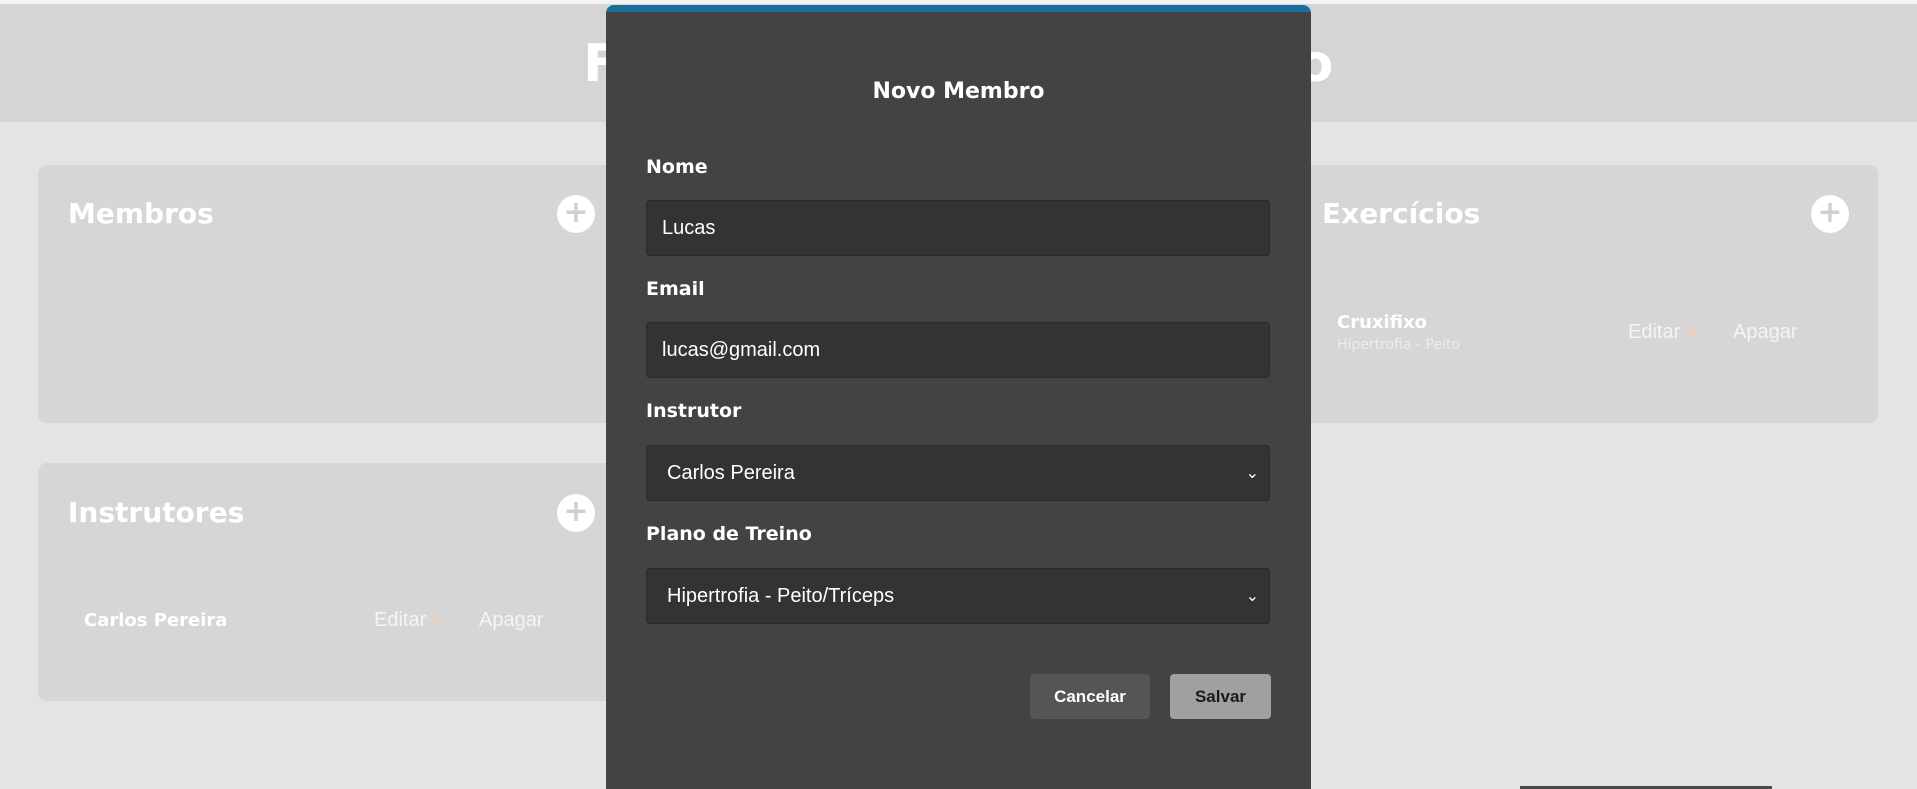 Image resolution: width=1917 pixels, height=789 pixels. I want to click on exercises-title: Exercícios, so click(1401, 213).